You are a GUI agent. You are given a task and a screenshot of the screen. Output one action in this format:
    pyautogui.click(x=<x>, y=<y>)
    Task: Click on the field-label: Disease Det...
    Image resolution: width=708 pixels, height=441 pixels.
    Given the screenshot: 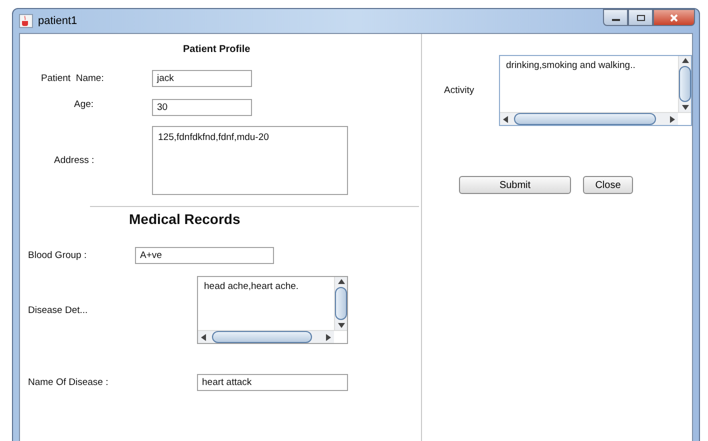 What is the action you would take?
    pyautogui.click(x=58, y=310)
    